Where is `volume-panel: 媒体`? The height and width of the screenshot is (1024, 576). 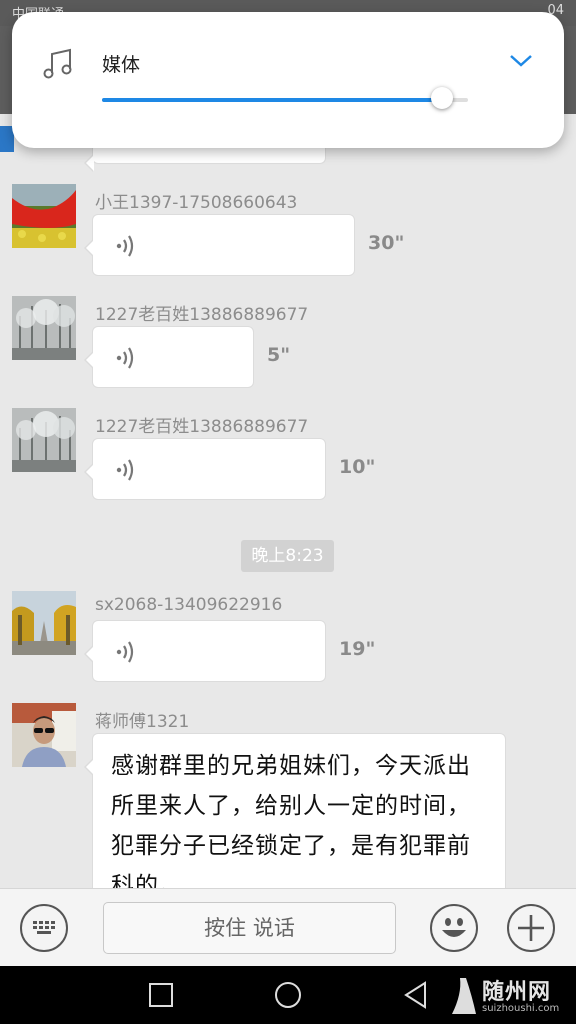 volume-panel: 媒体 is located at coordinates (288, 80).